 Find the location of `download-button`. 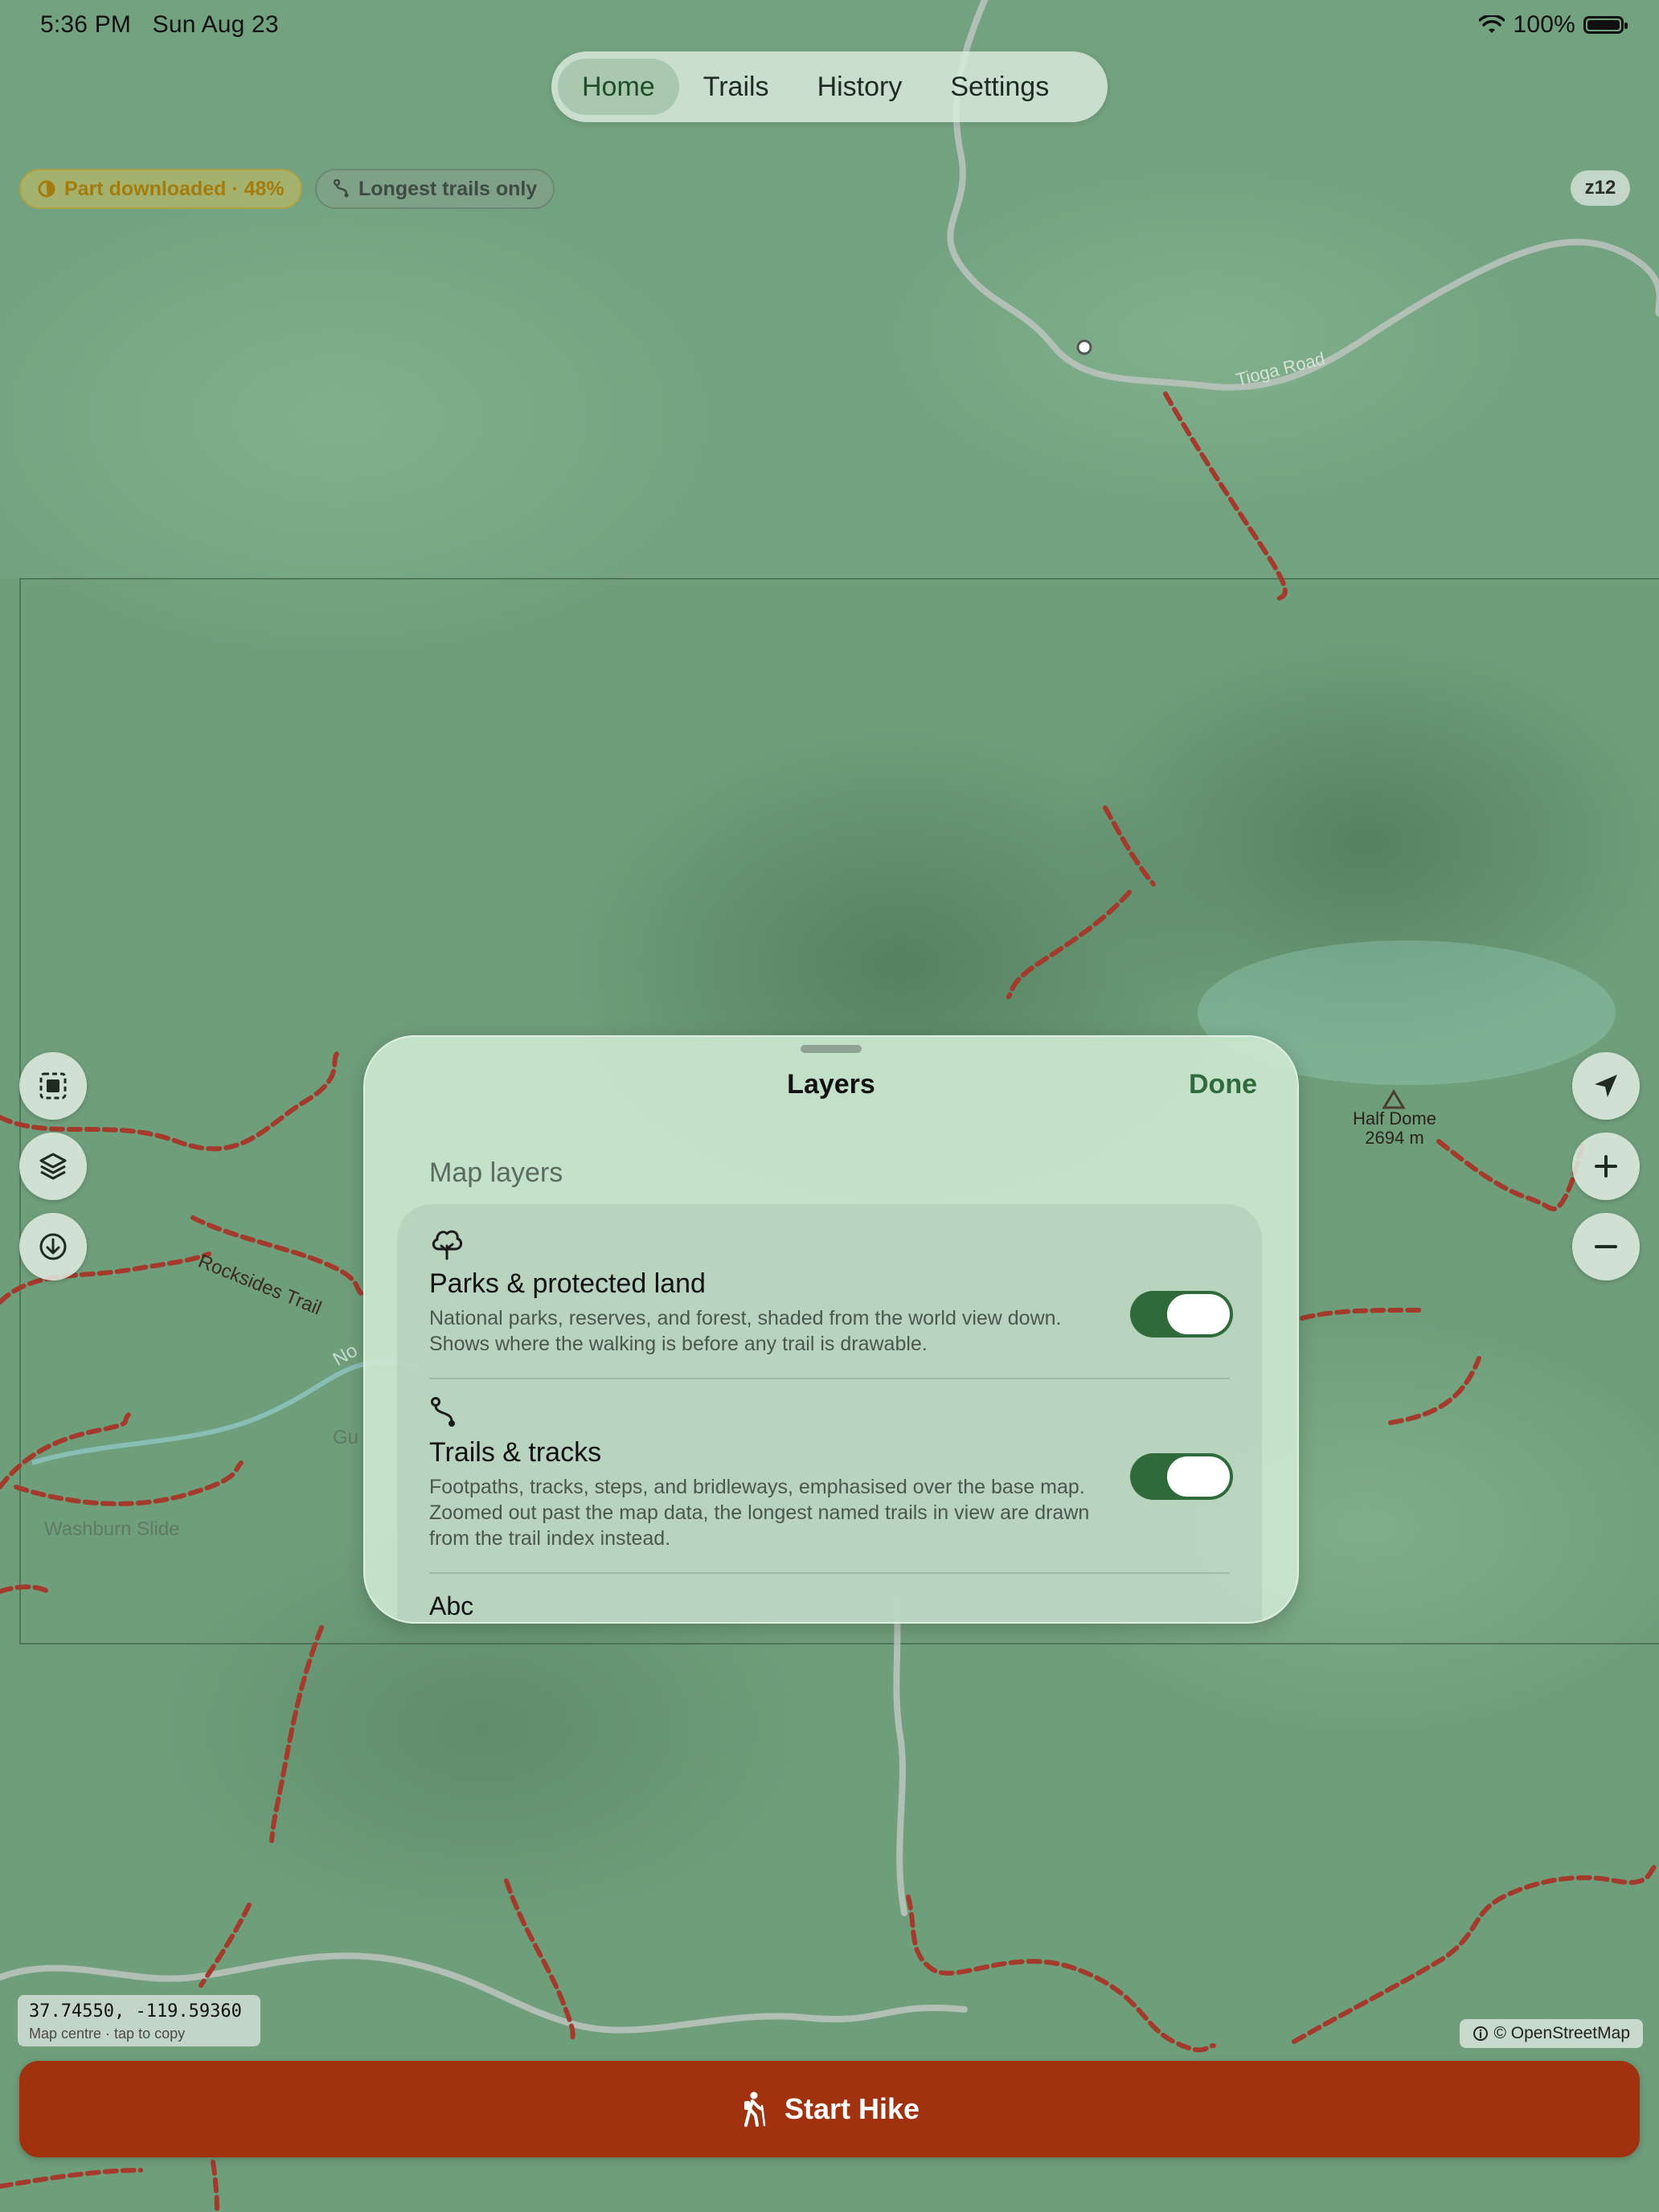

download-button is located at coordinates (53, 1246).